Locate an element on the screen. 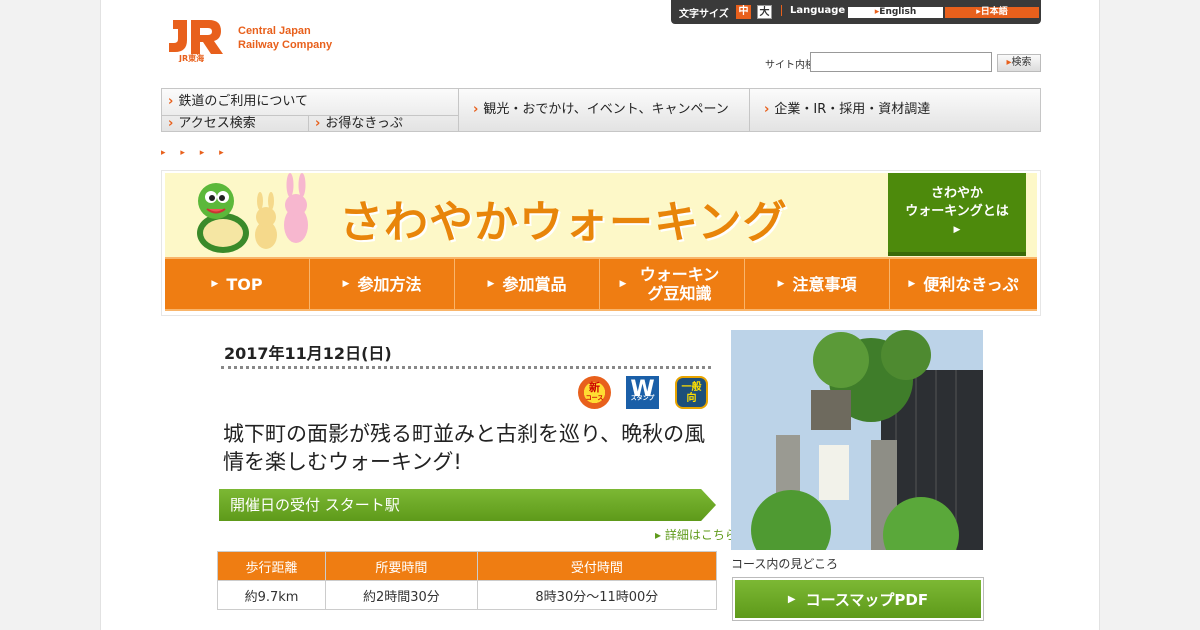 The width and height of the screenshot is (1200, 630). logo-sub: JR東海 is located at coordinates (191, 57).